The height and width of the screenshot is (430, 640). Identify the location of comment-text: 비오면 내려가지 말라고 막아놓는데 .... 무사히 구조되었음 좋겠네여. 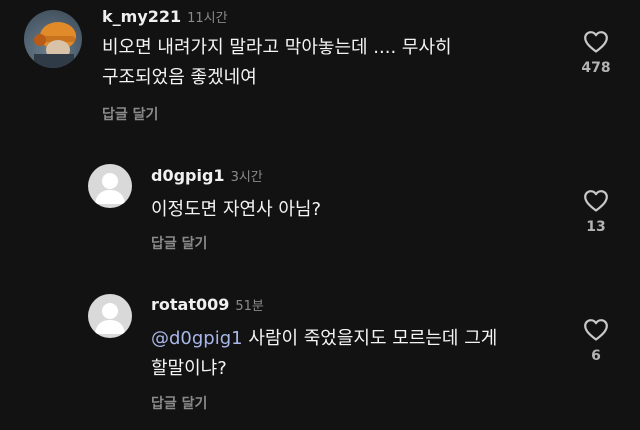
(277, 63).